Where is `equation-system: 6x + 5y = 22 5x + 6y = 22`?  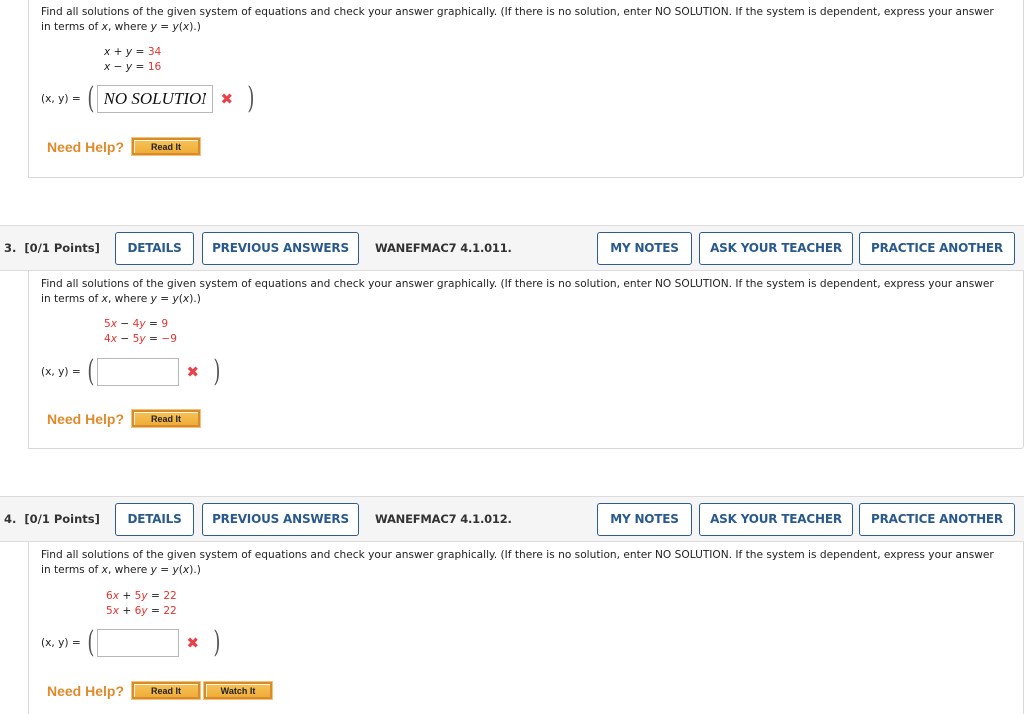
equation-system: 6x + 5y = 22 5x + 6y = 22 is located at coordinates (141, 604).